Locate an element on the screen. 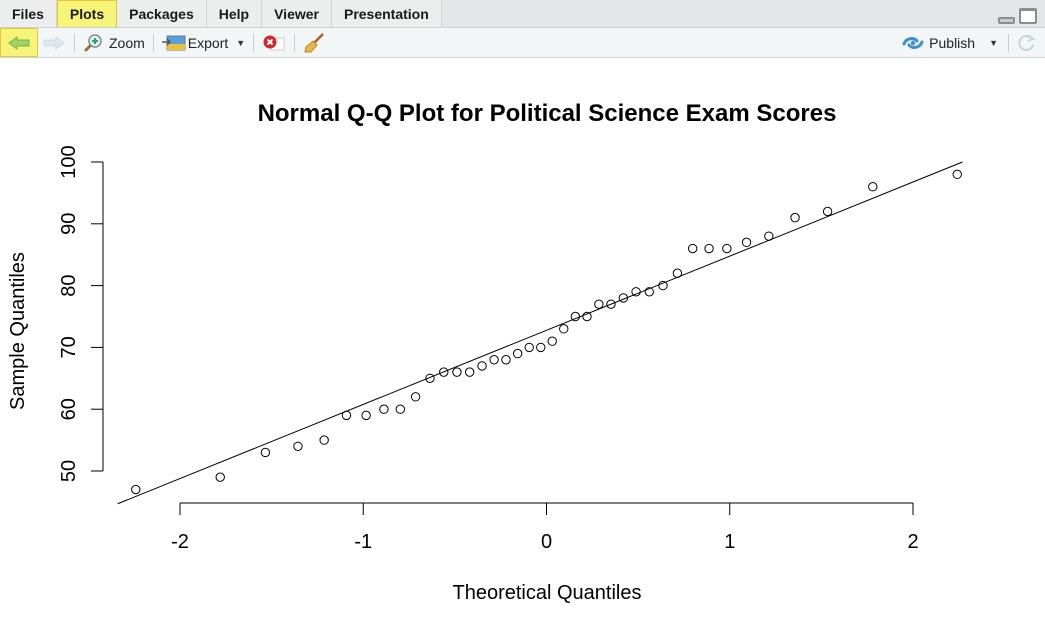 The image size is (1045, 628). refresh-button is located at coordinates (1029, 43).